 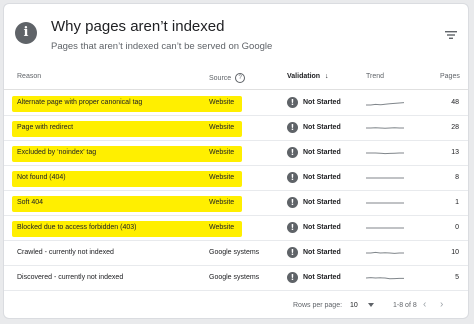 What do you see at coordinates (457, 227) in the screenshot?
I see `row-pages-count: 0` at bounding box center [457, 227].